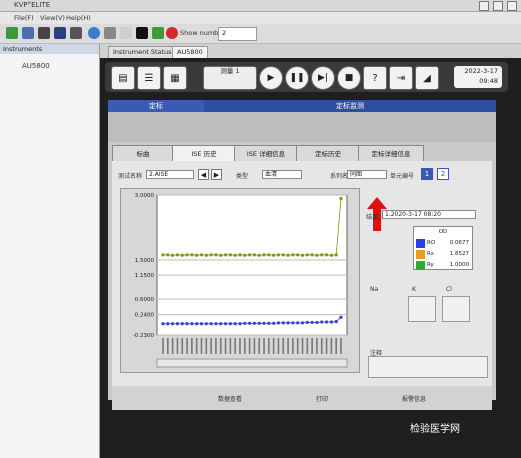 Image resolution: width=521 pixels, height=458 pixels. What do you see at coordinates (422, 309) in the screenshot?
I see `na-box` at bounding box center [422, 309].